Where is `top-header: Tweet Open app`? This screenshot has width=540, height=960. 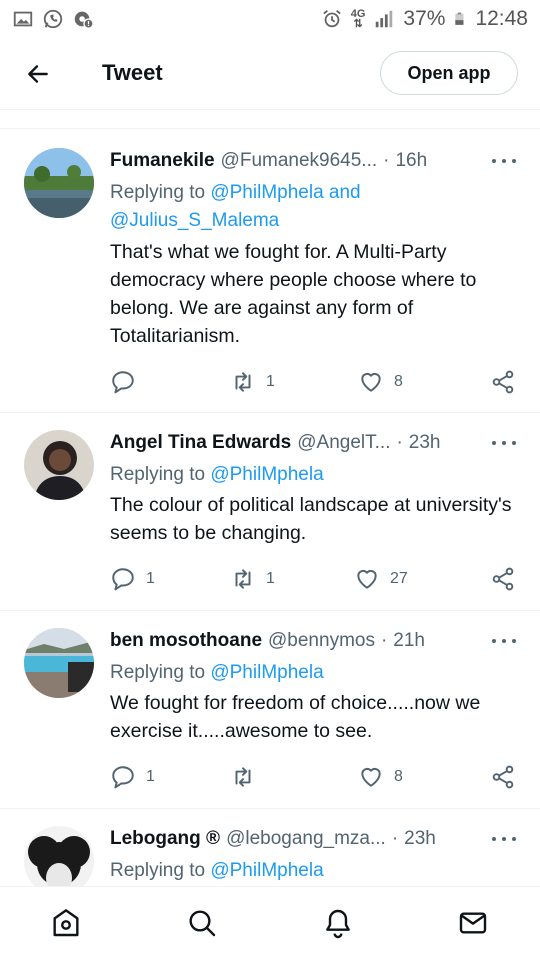 top-header: Tweet Open app is located at coordinates (270, 74).